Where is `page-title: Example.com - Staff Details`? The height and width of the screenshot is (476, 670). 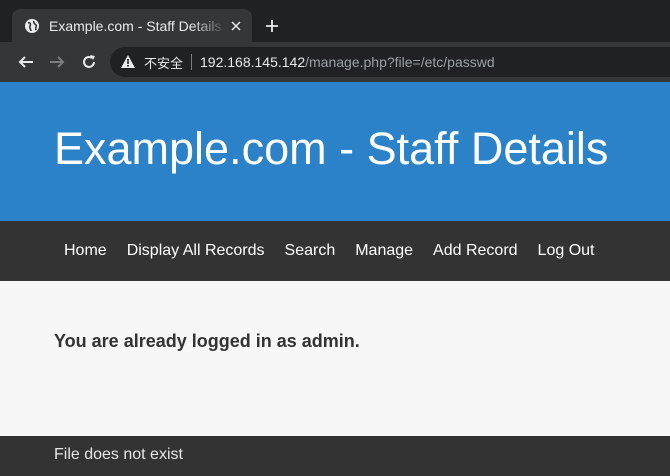 page-title: Example.com - Staff Details is located at coordinates (331, 148).